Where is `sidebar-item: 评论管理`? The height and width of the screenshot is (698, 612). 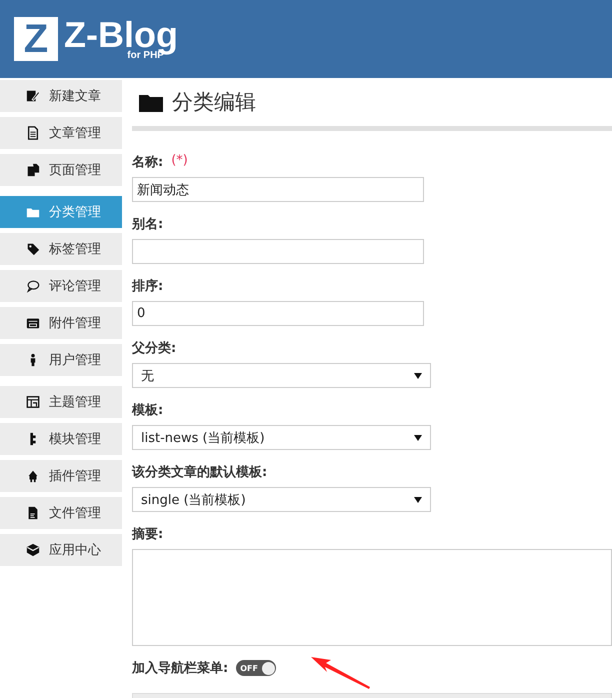
sidebar-item: 评论管理 is located at coordinates (61, 286).